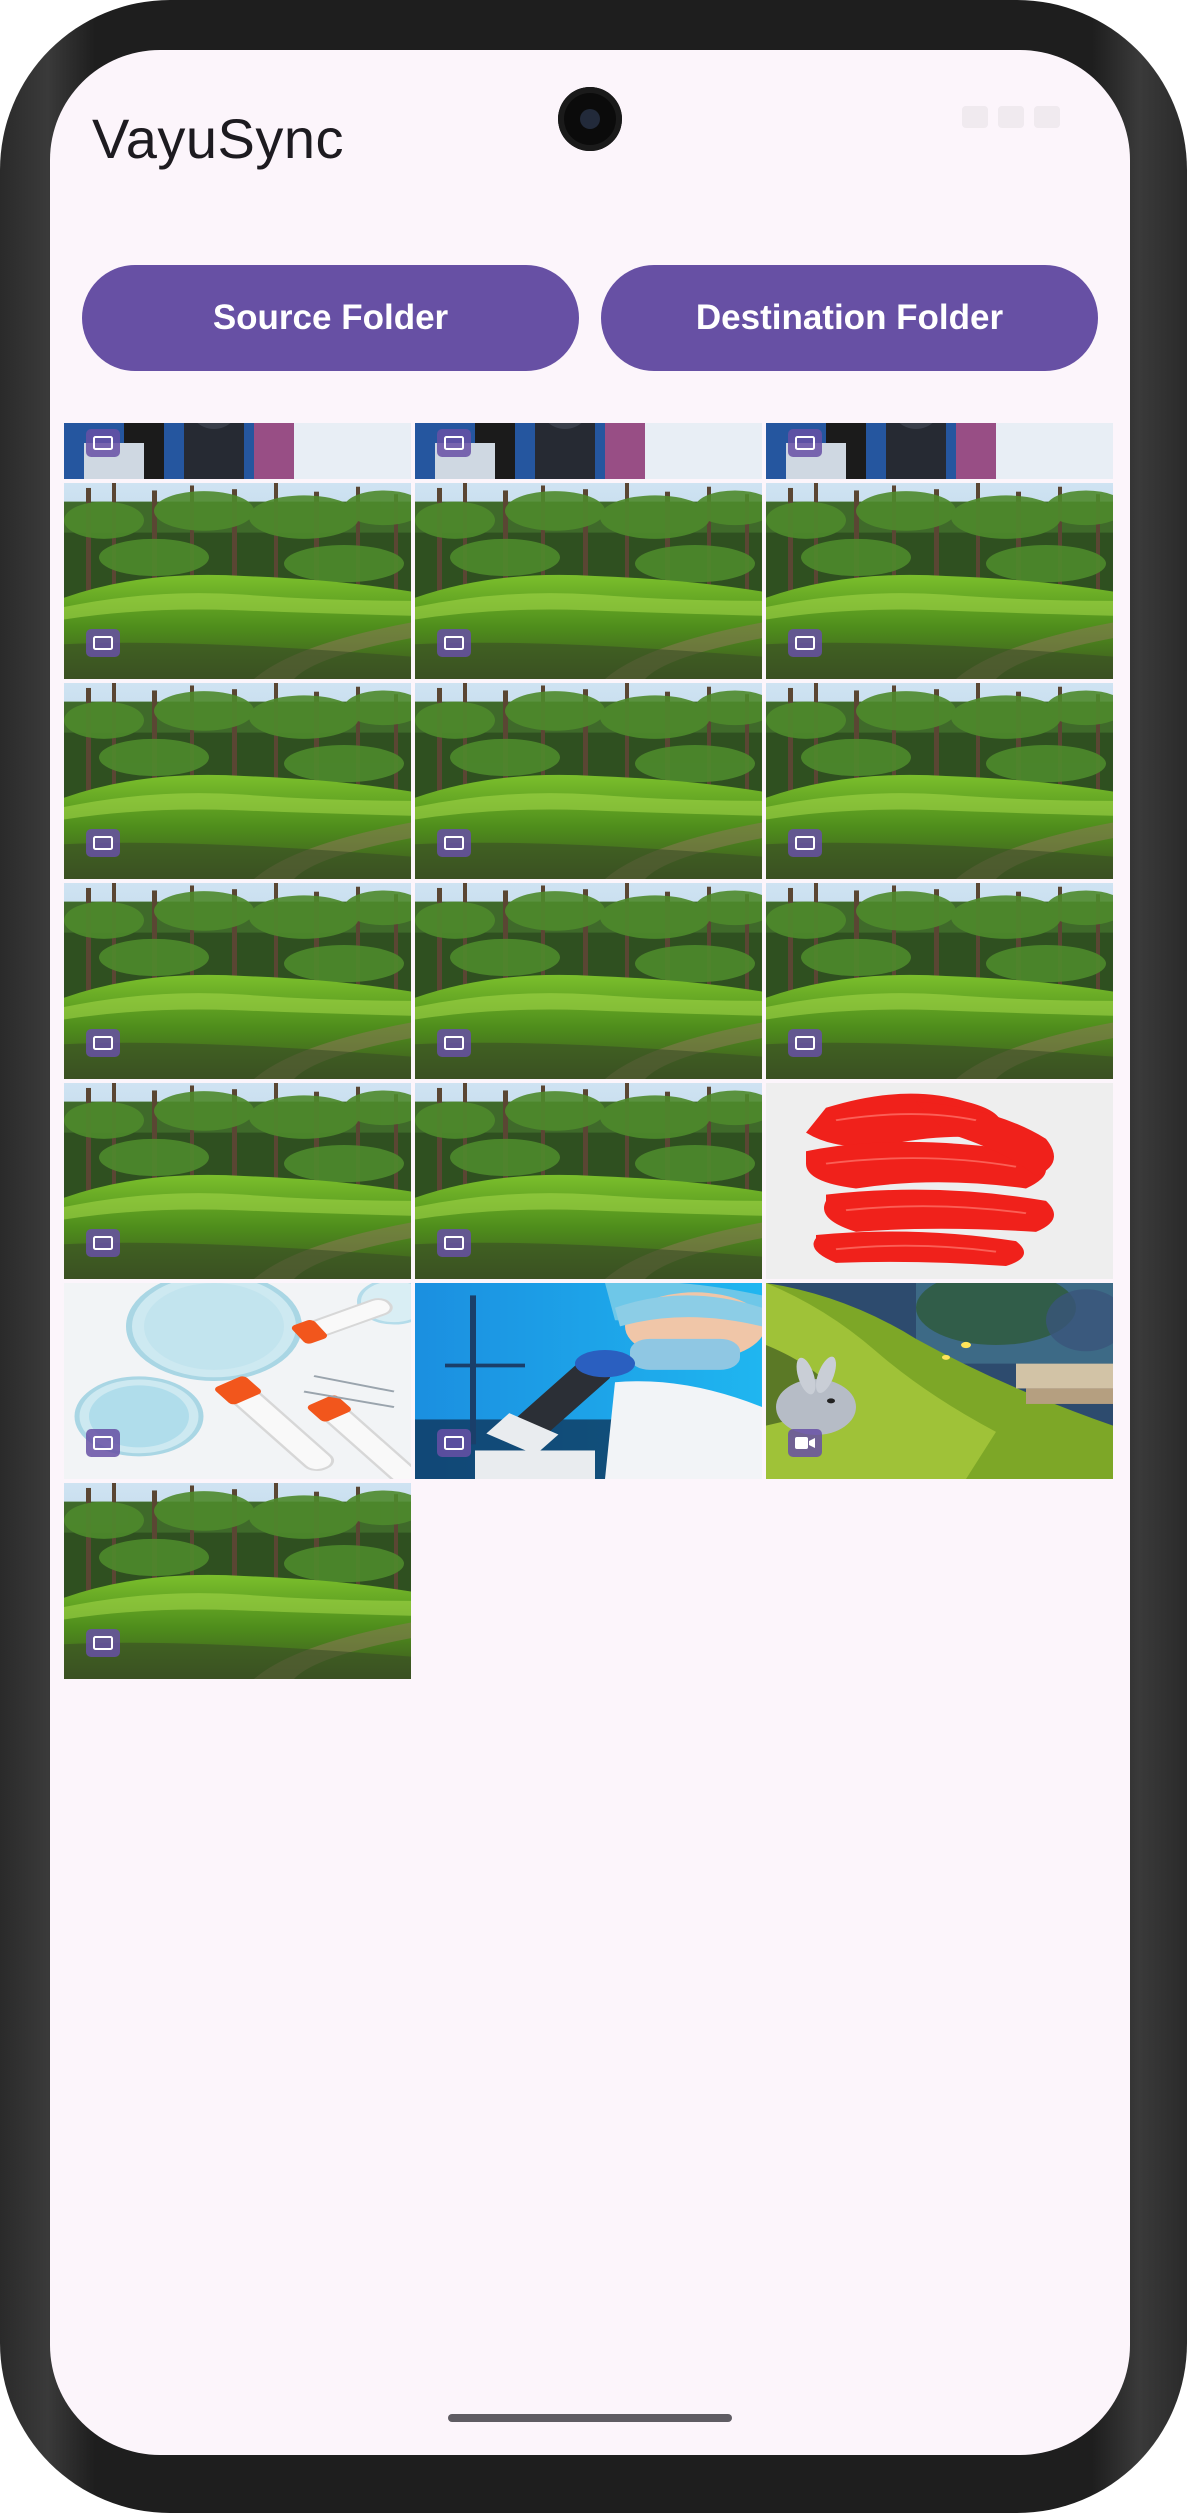  What do you see at coordinates (805, 1443) in the screenshot?
I see `video-icon` at bounding box center [805, 1443].